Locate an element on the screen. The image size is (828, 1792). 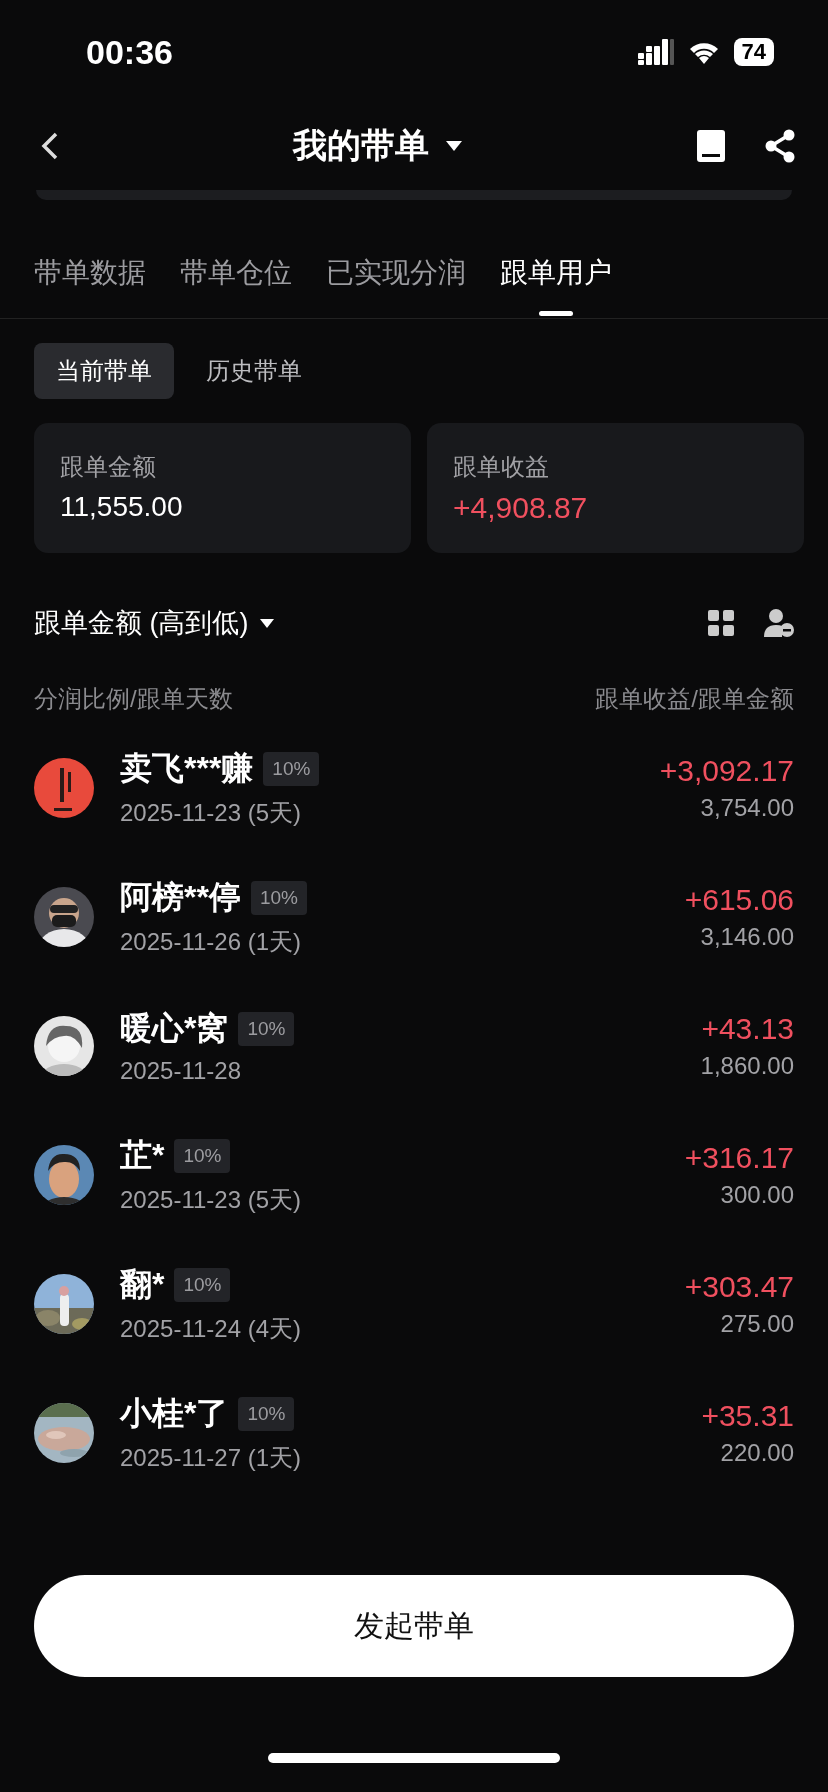
segment-tab: 当前带单 is located at coordinates (104, 371).